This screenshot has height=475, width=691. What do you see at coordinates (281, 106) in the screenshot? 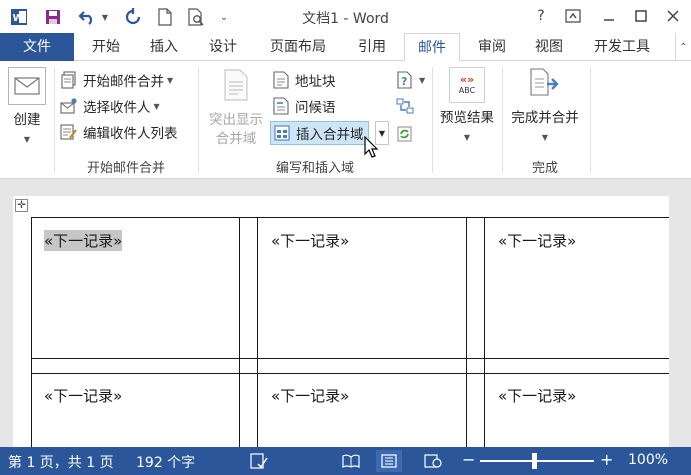
I see `greeting-line-icon` at bounding box center [281, 106].